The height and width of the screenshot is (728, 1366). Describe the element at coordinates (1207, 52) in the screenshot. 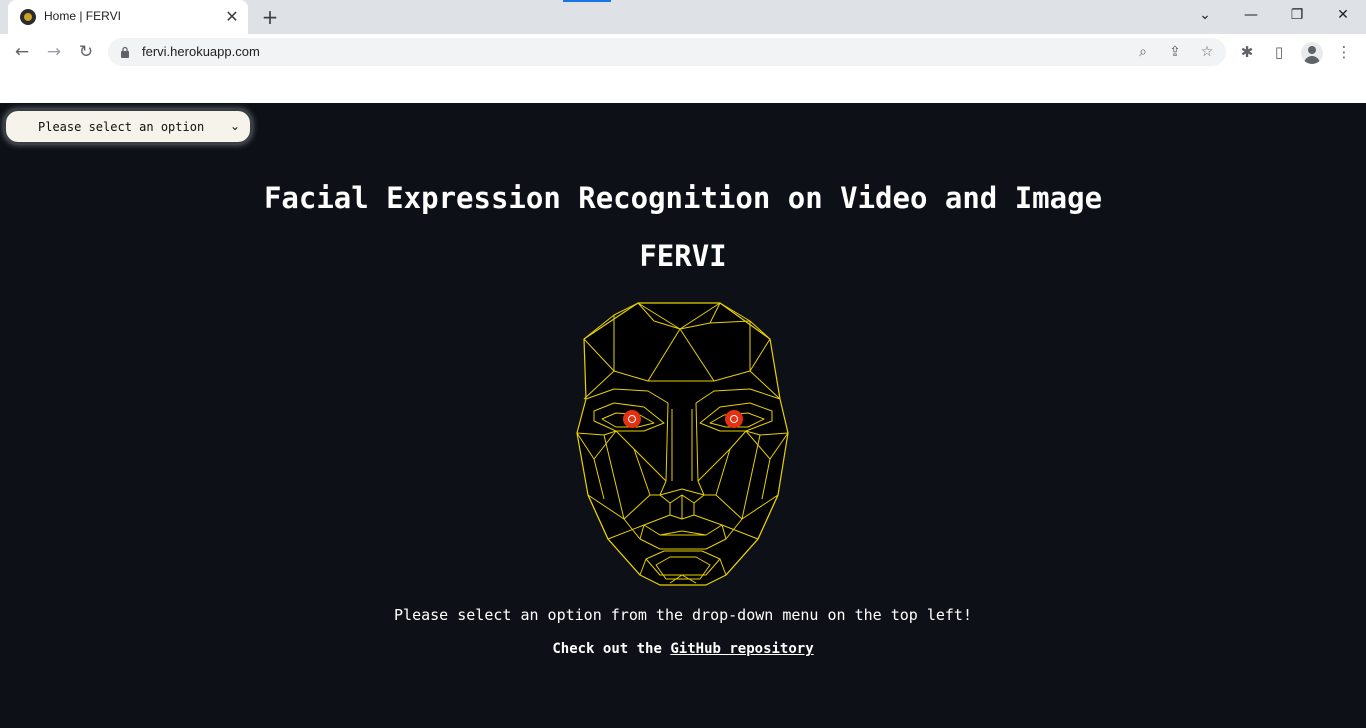

I see `star-icon: ☆` at that location.